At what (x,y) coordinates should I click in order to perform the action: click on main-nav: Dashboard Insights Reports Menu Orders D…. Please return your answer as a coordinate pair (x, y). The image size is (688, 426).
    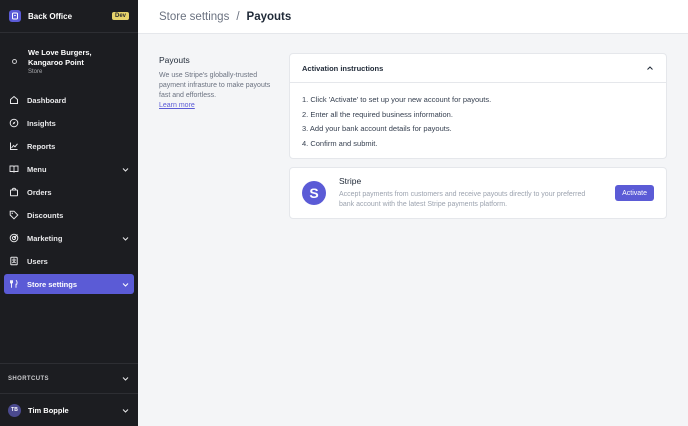
    Looking at the image, I should click on (69, 193).